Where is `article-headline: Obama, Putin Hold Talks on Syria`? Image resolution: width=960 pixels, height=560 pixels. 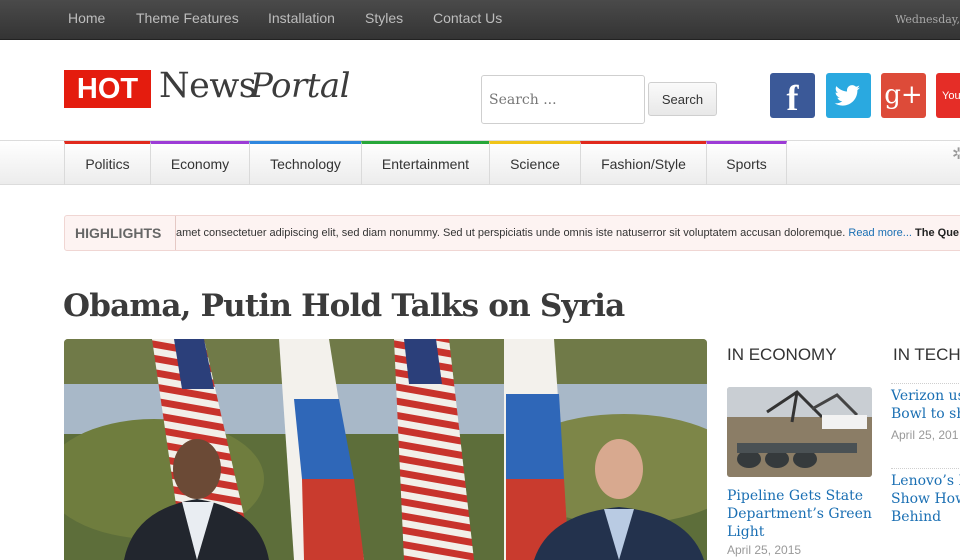 article-headline: Obama, Putin Hold Talks on Syria is located at coordinates (344, 306).